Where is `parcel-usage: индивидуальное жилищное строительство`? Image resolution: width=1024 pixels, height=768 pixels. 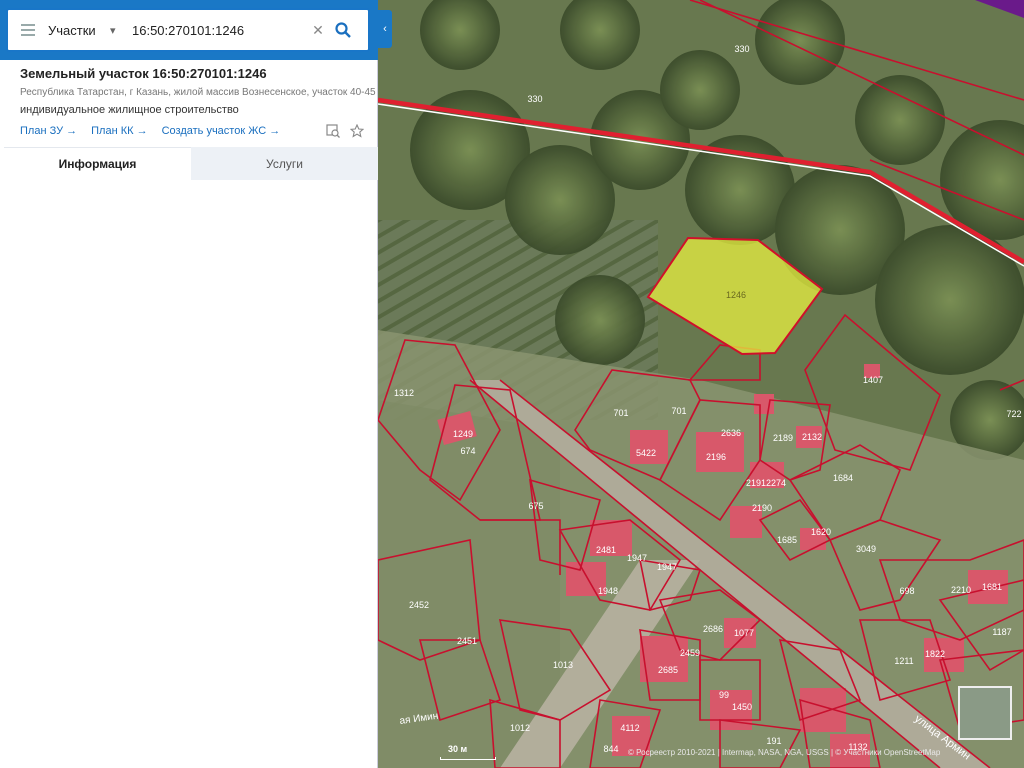
parcel-usage: индивидуальное жилищное строительство is located at coordinates (129, 110).